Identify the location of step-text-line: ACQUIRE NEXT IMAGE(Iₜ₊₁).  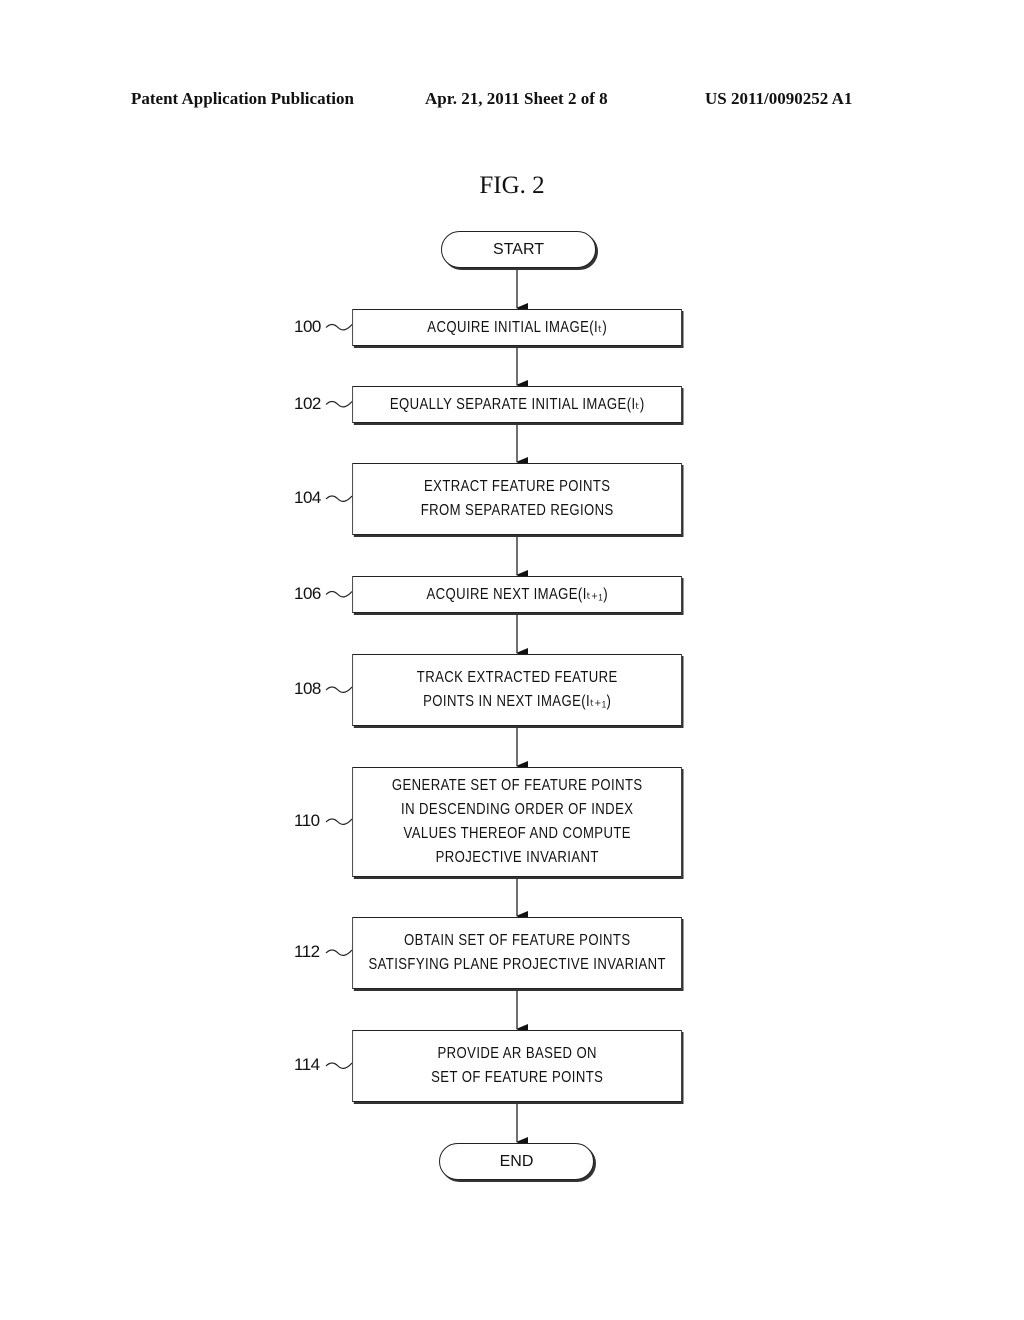
(517, 594).